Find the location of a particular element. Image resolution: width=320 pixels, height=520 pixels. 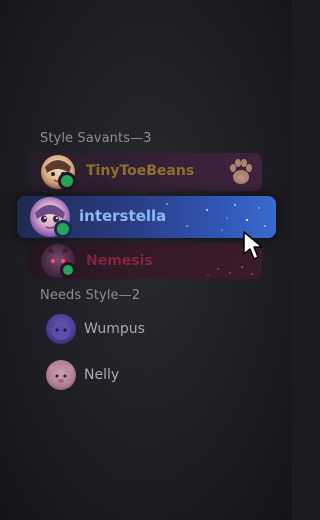

group-header-style-savants: Style Savants—3 is located at coordinates (96, 138).